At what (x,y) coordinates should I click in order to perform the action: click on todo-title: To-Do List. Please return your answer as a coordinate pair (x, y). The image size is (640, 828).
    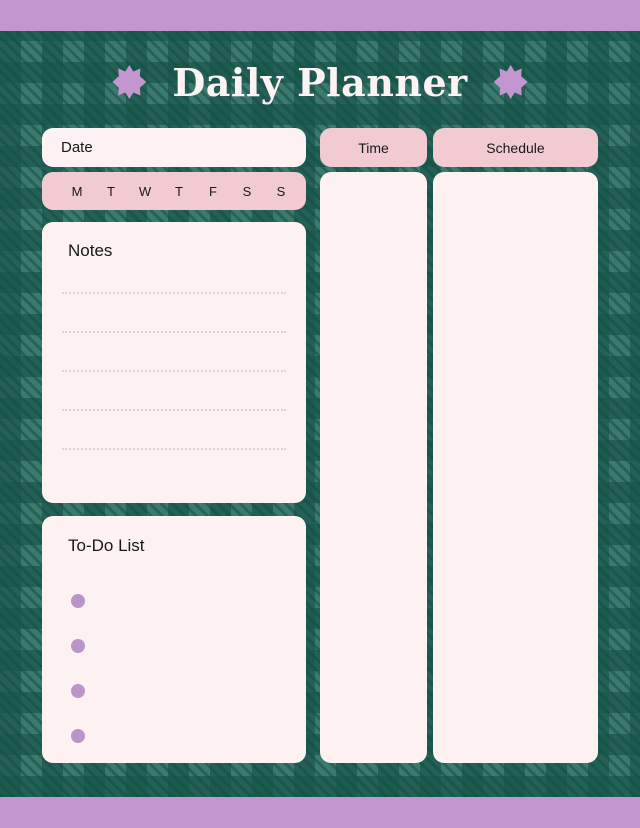
    Looking at the image, I should click on (106, 545).